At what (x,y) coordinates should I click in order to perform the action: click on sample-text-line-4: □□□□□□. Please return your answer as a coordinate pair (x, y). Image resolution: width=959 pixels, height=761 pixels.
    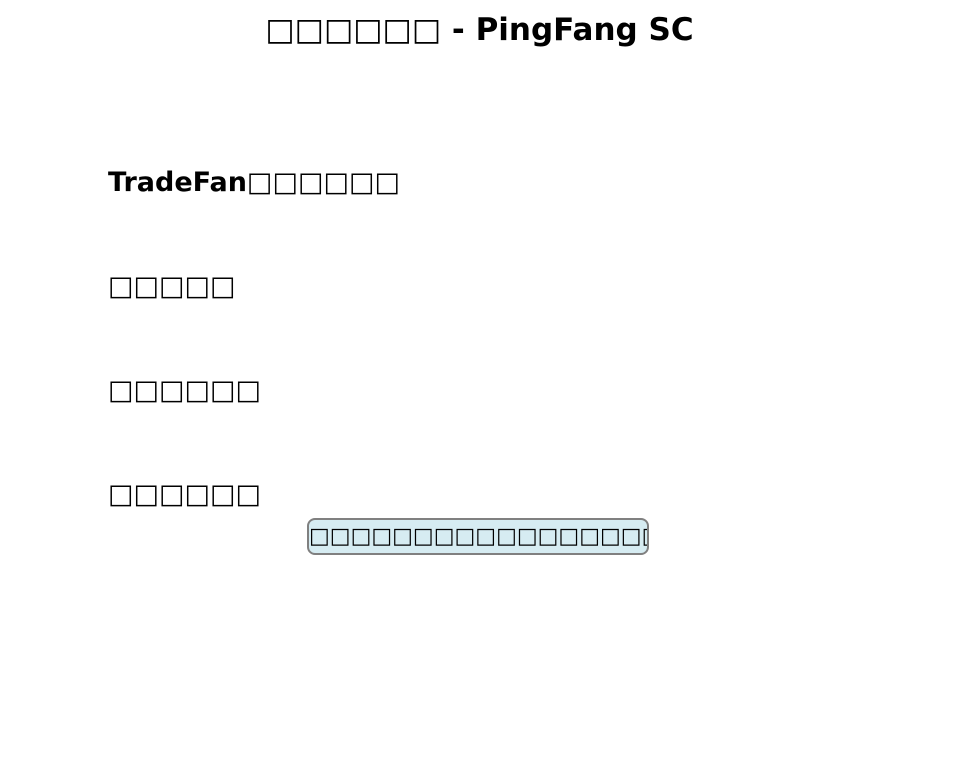
    Looking at the image, I should click on (185, 494).